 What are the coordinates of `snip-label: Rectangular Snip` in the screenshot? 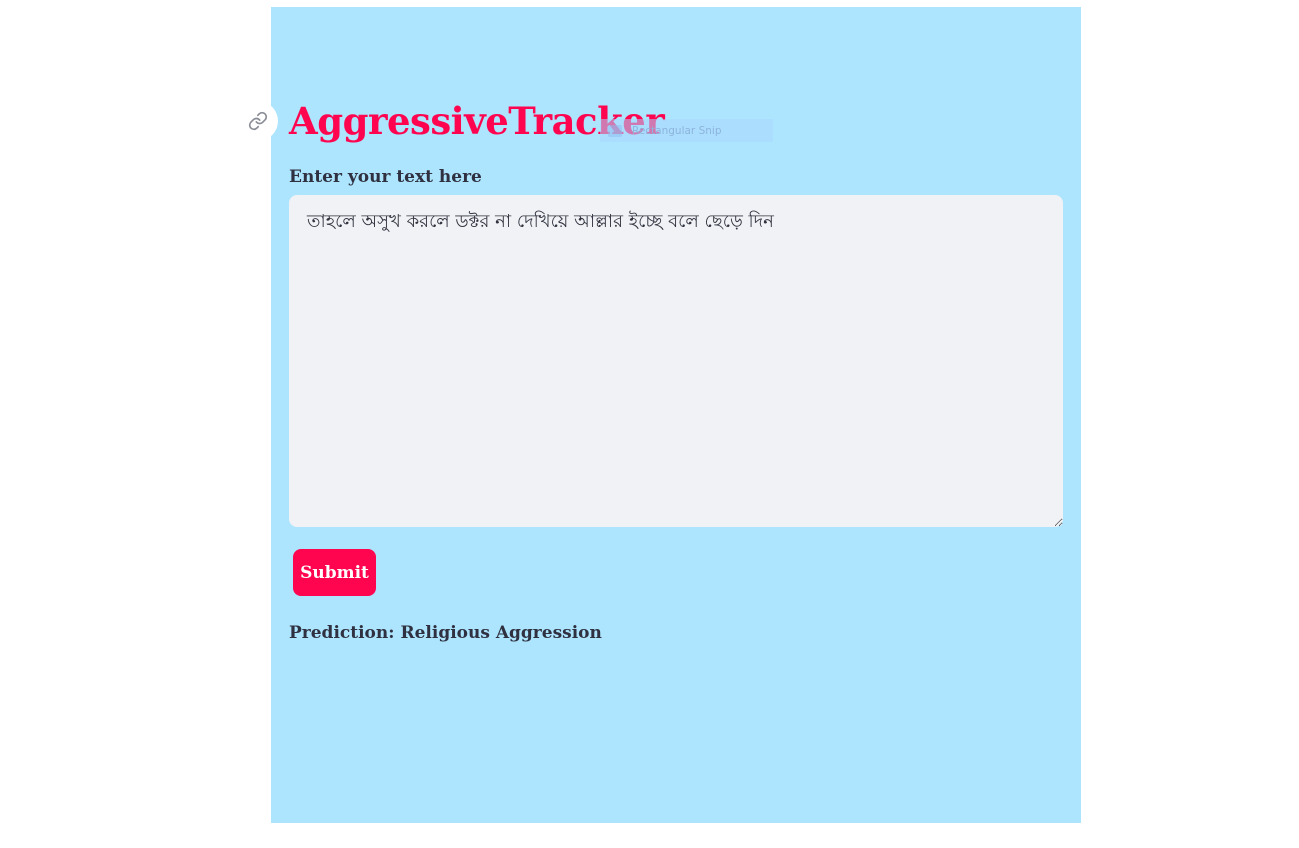 It's located at (677, 130).